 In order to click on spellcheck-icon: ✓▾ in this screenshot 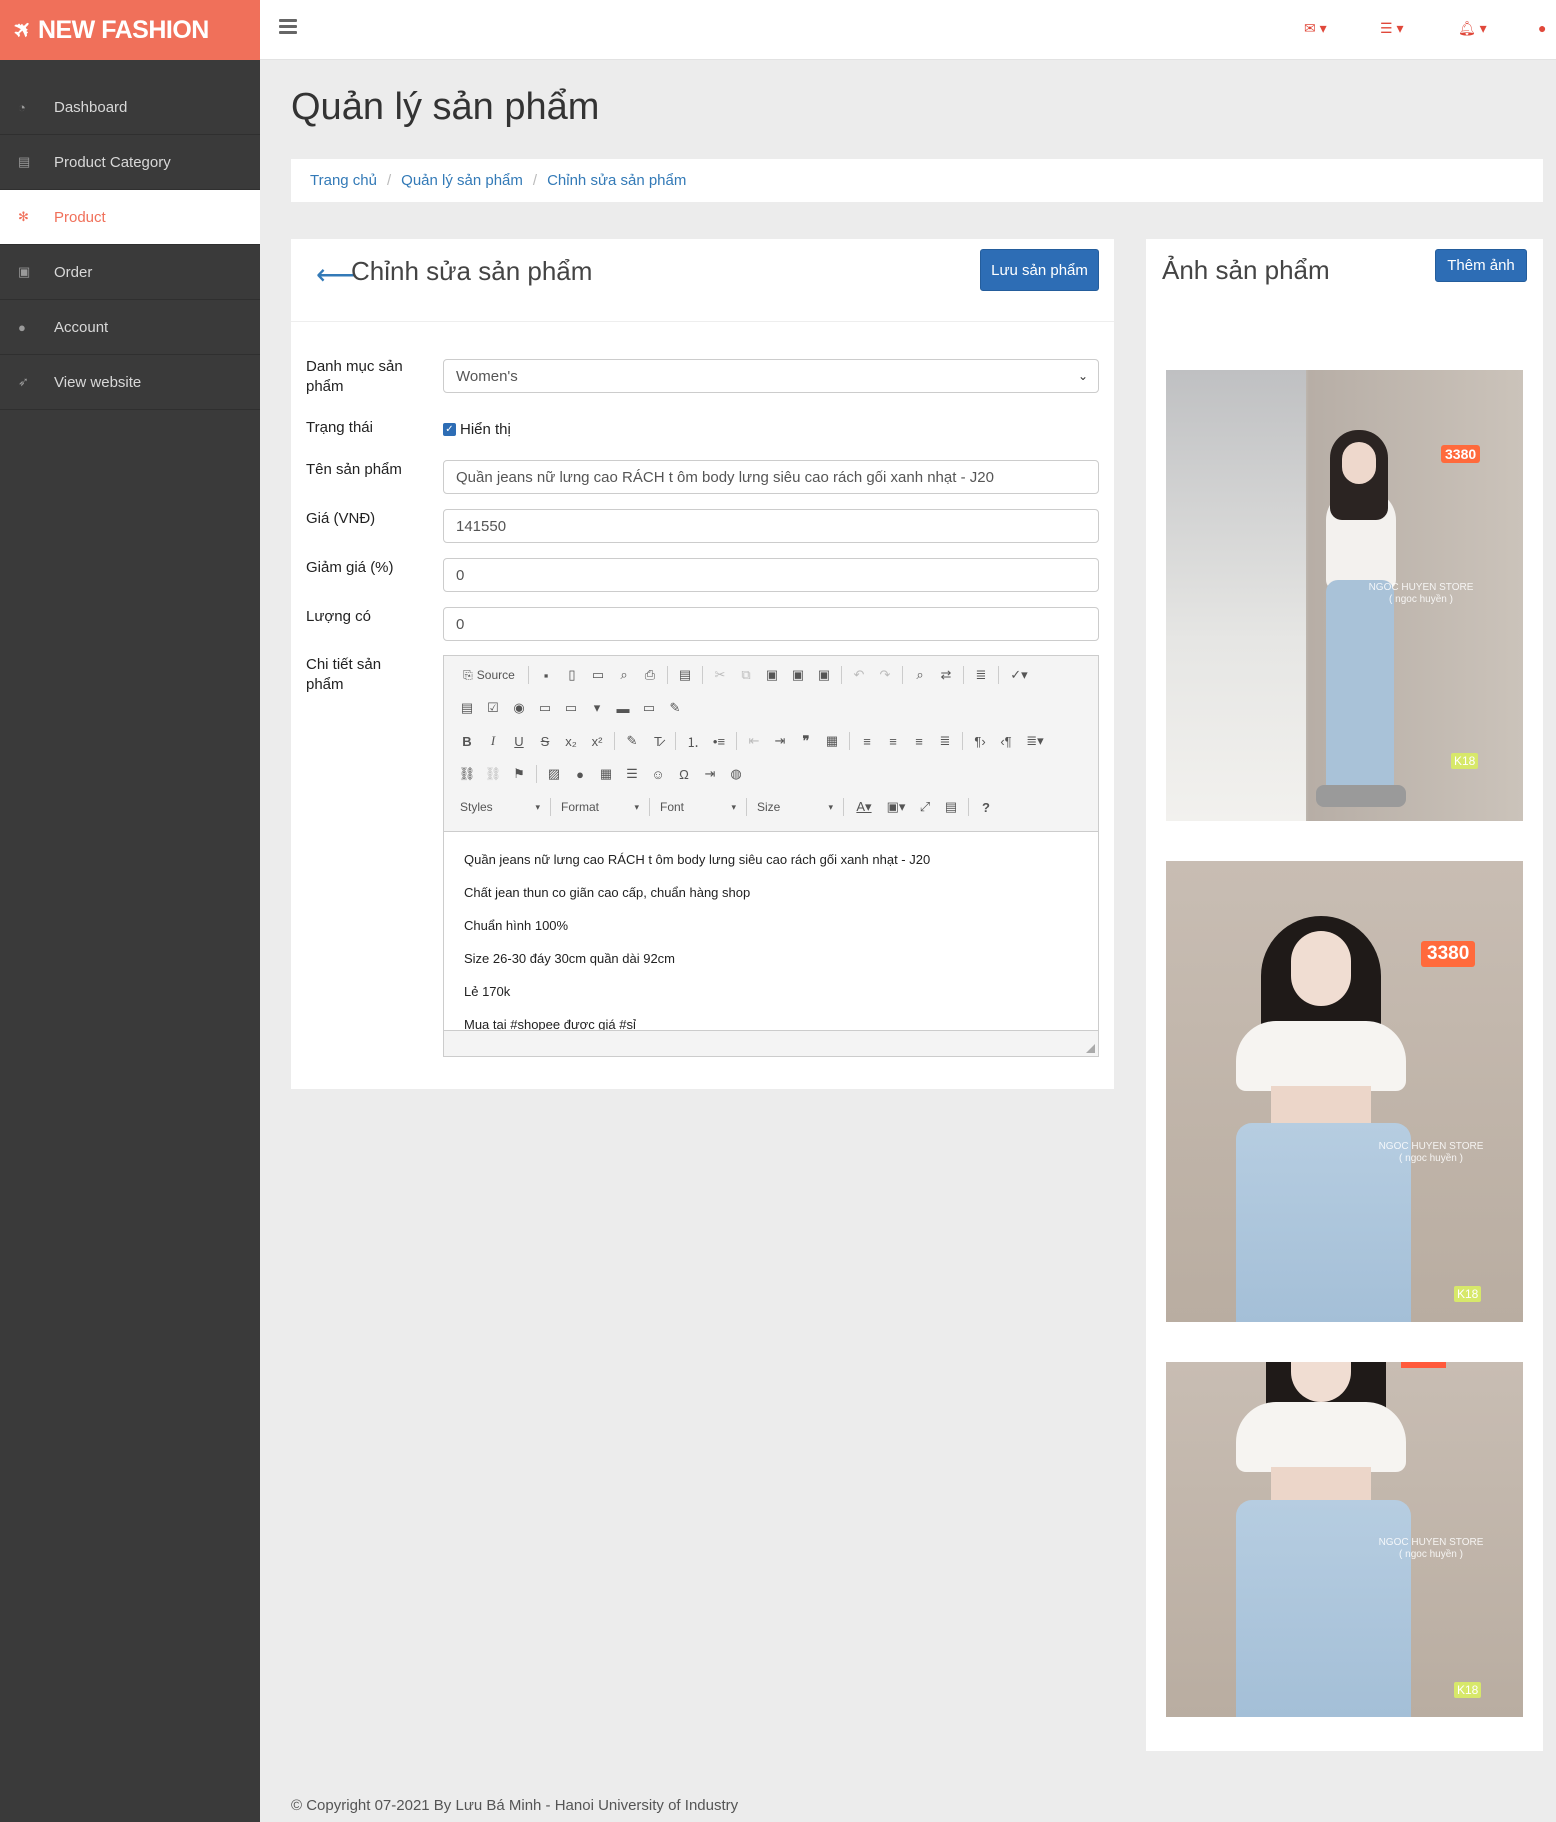, I will do `click(1019, 675)`.